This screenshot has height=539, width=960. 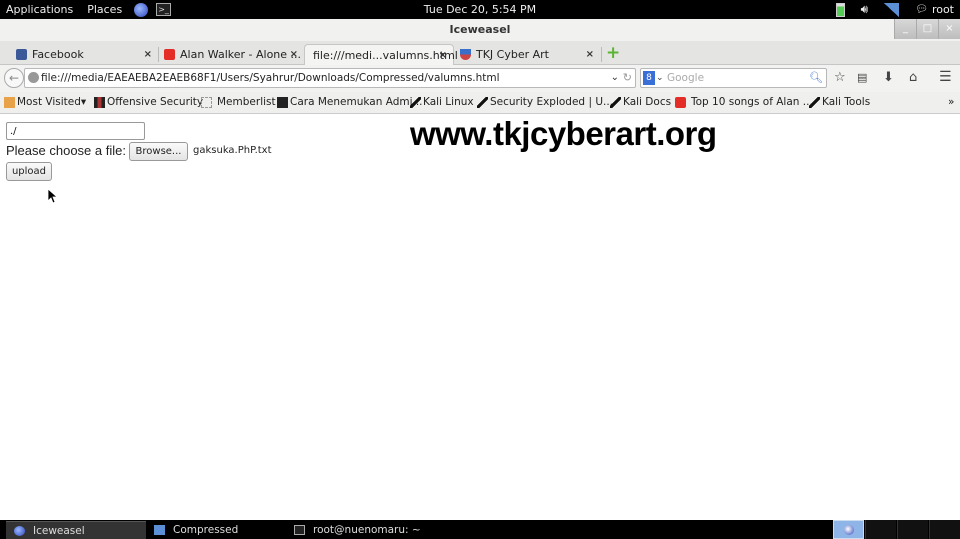 What do you see at coordinates (846, 102) in the screenshot?
I see `bookmark-label: Kali Tools` at bounding box center [846, 102].